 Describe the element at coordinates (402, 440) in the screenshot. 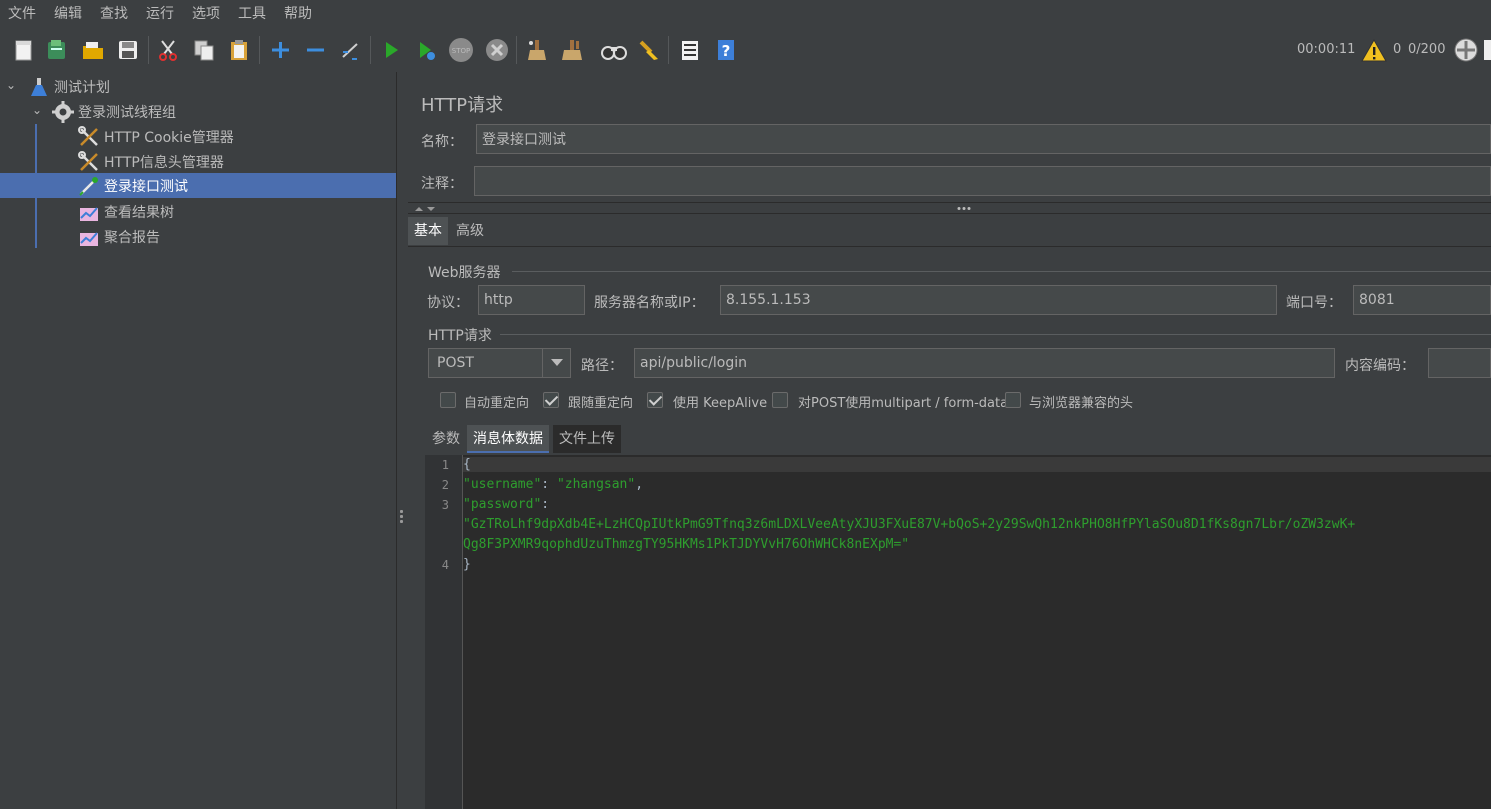

I see `split-divider` at that location.